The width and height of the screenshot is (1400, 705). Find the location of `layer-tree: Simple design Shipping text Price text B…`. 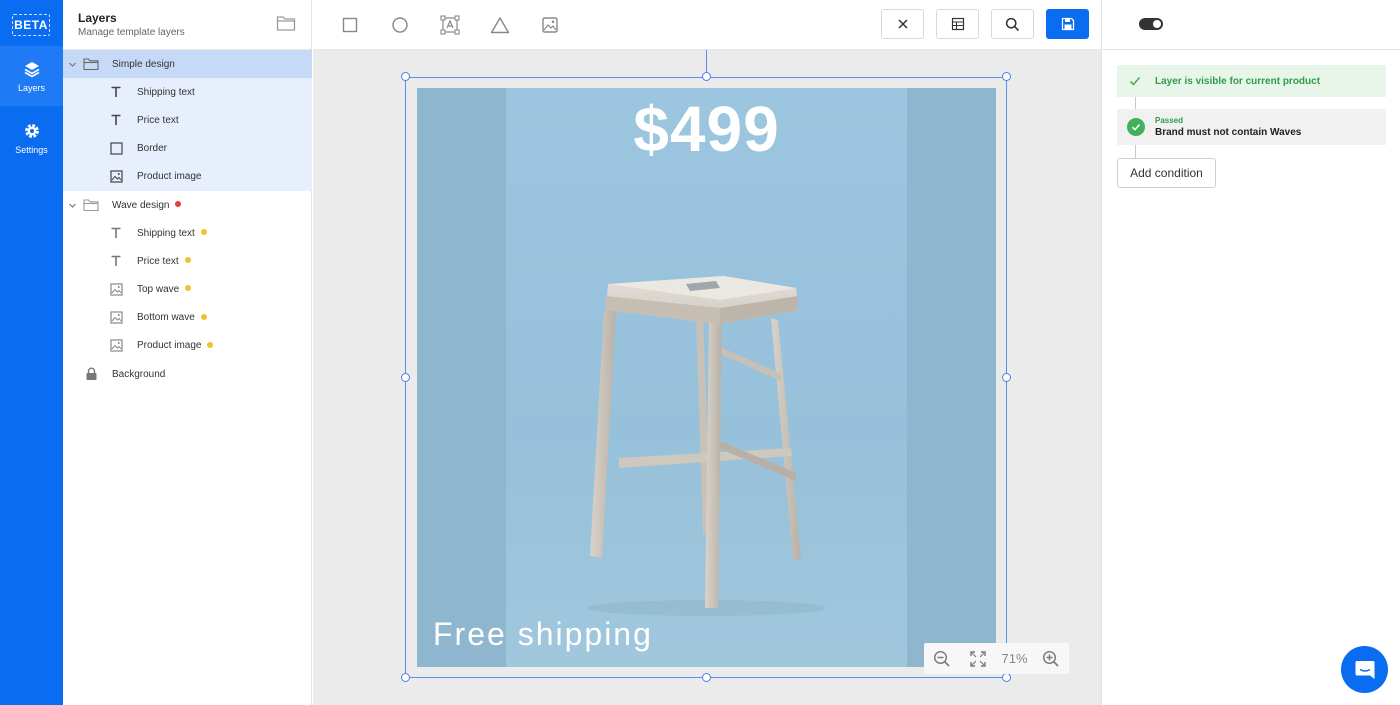

layer-tree: Simple design Shipping text Price text B… is located at coordinates (187, 219).